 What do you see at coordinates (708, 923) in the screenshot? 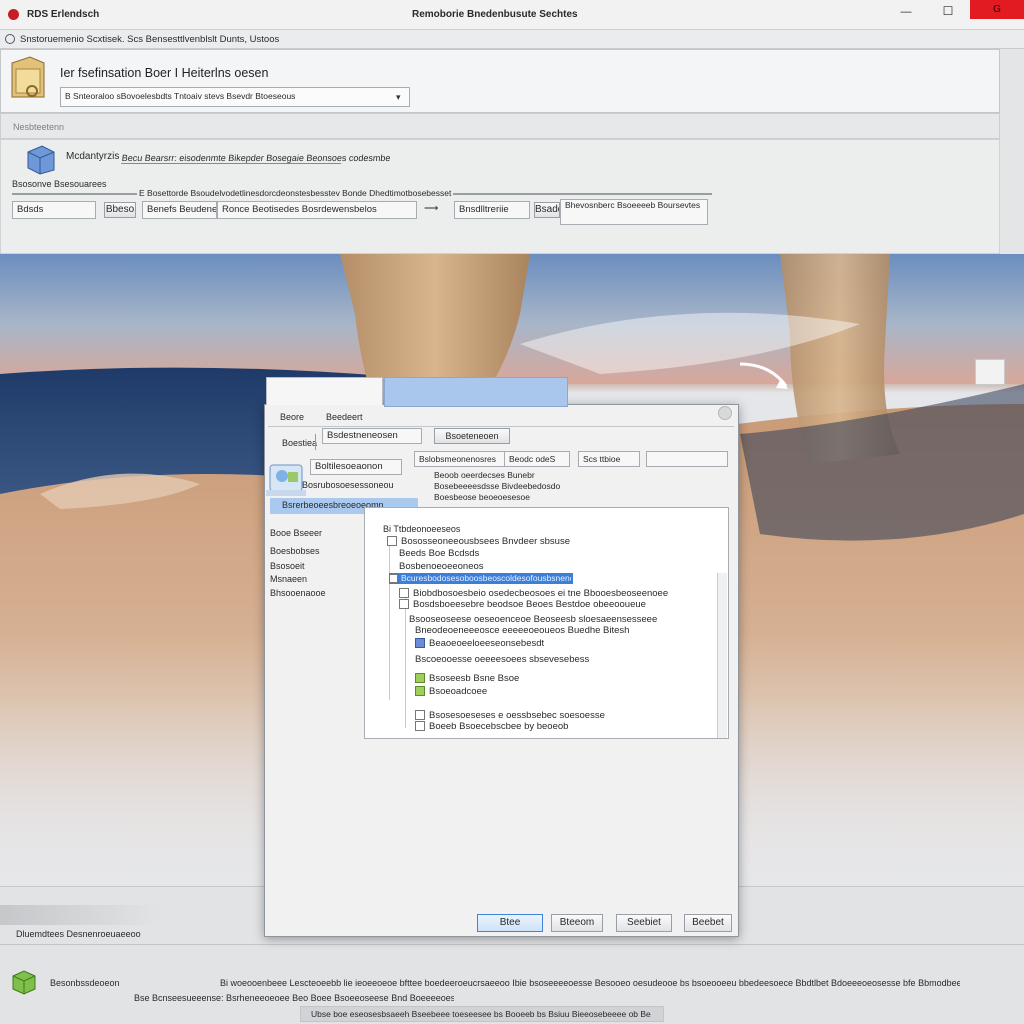
I see `help-button: Beebet` at bounding box center [708, 923].